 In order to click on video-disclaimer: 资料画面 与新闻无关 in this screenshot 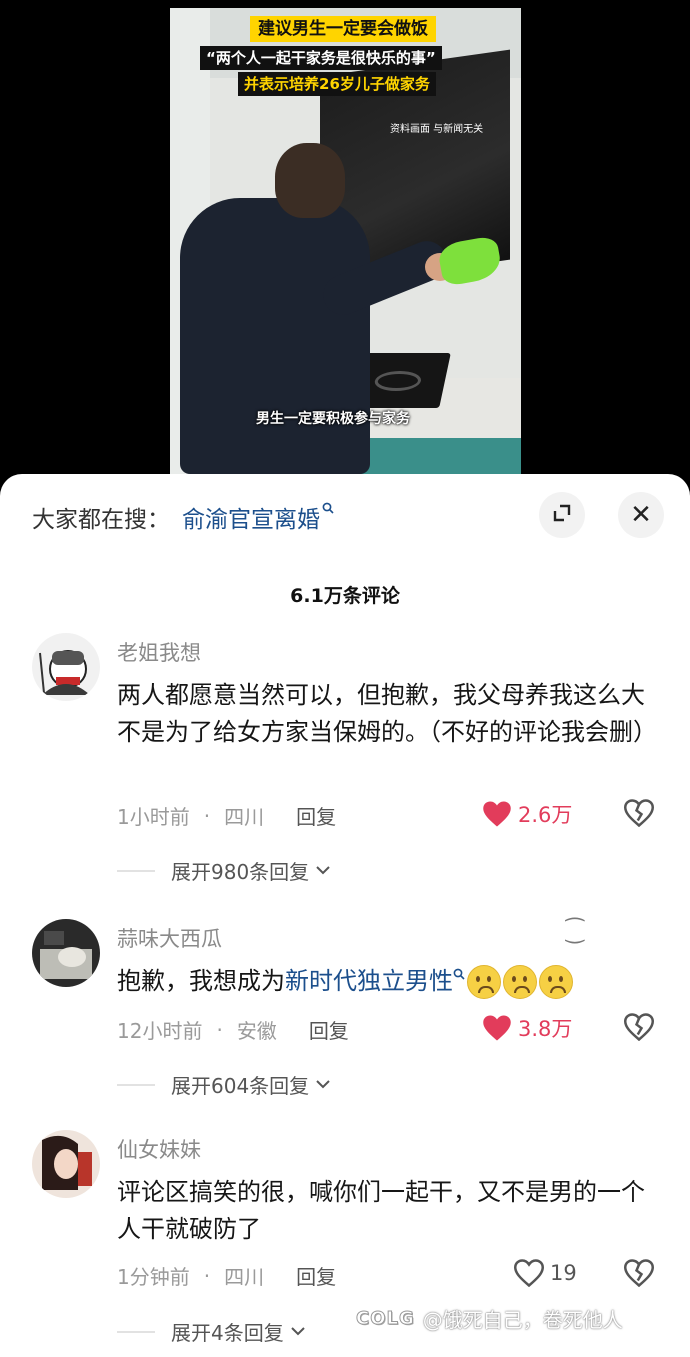, I will do `click(437, 129)`.